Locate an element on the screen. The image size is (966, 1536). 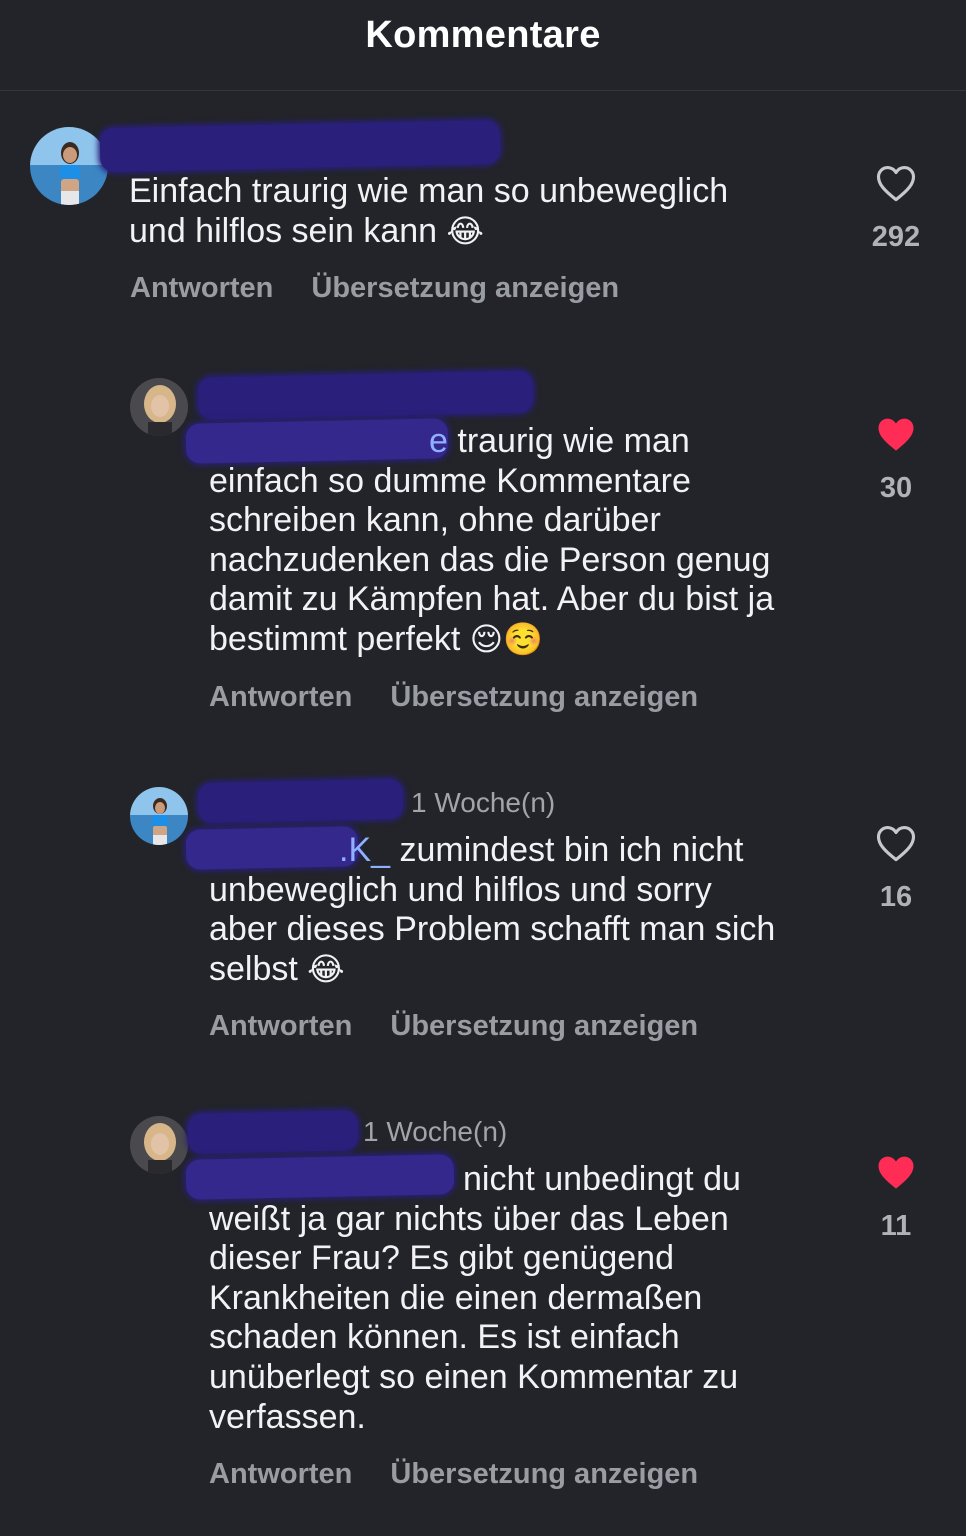
relieved-emoji-icon: 😌☺️ is located at coordinates (506, 638).